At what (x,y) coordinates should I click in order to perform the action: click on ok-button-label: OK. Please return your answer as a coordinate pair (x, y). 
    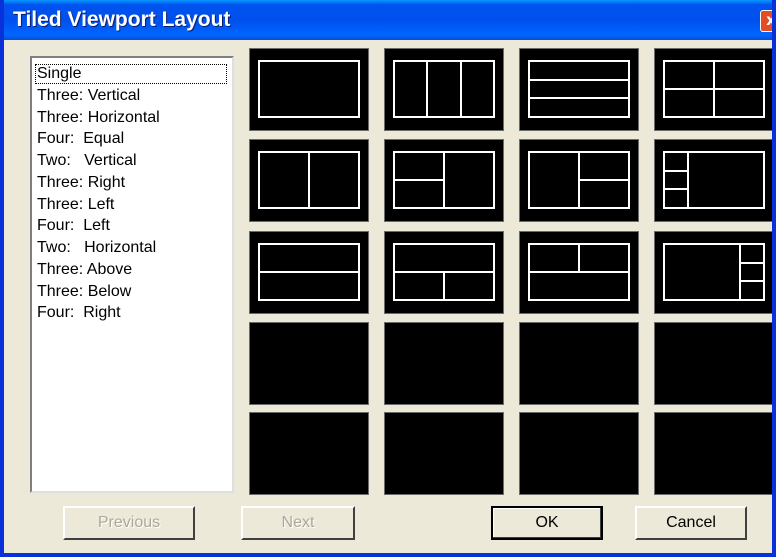
    Looking at the image, I should click on (547, 522).